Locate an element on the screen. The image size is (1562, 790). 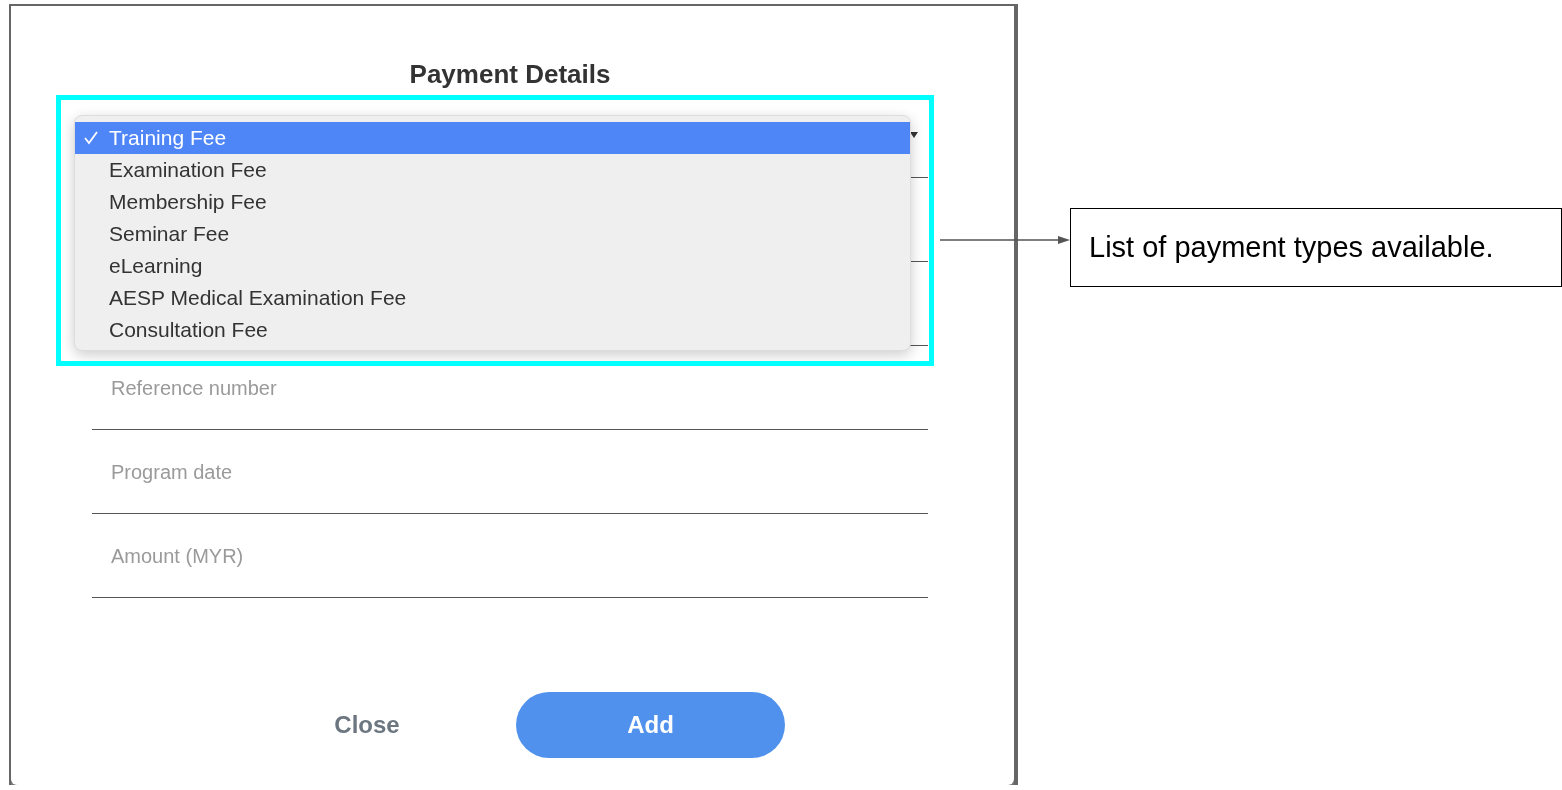
menu-item: AESP Medical Examination Fee is located at coordinates (492, 298).